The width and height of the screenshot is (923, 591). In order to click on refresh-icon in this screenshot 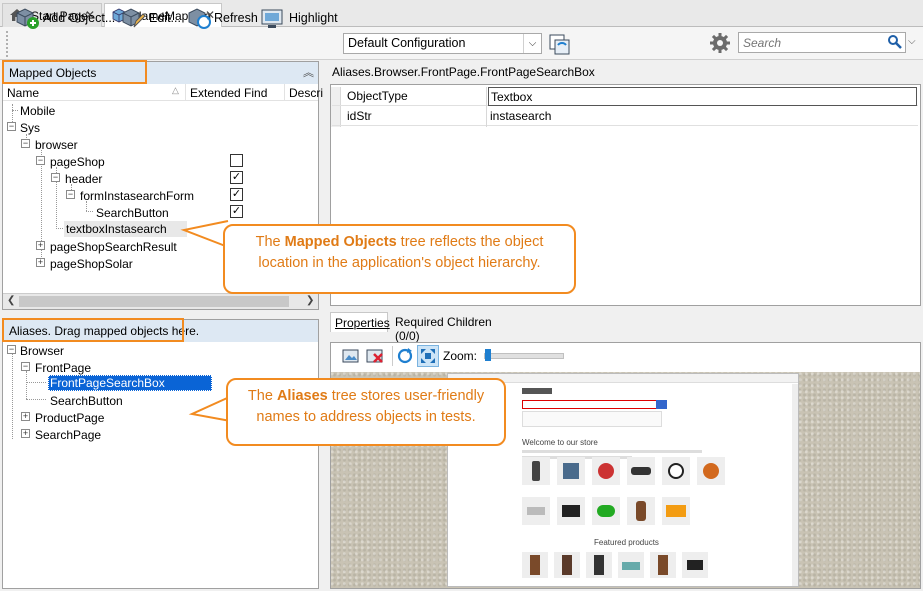, I will do `click(199, 18)`.